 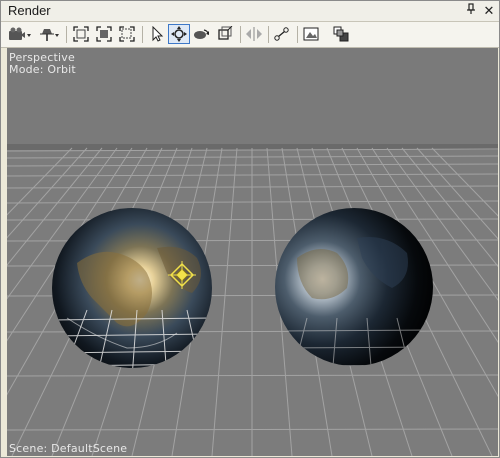 I want to click on camera-mode-label: Mode: Orbit, so click(x=42, y=69).